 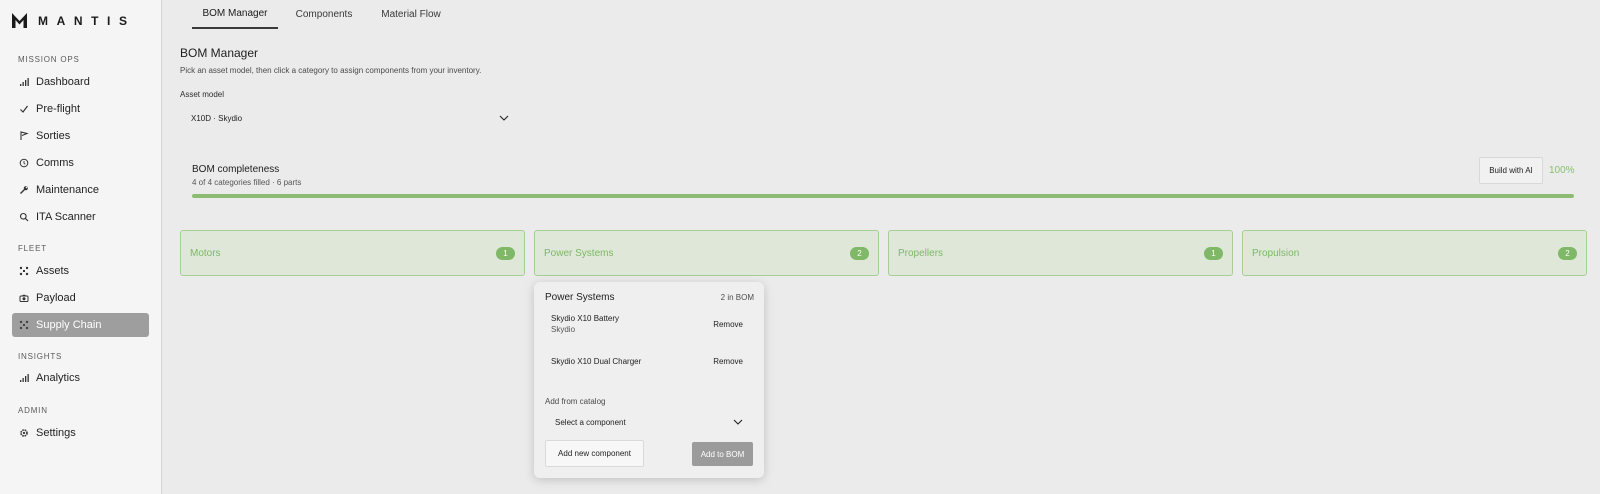 I want to click on camera-icon, so click(x=24, y=298).